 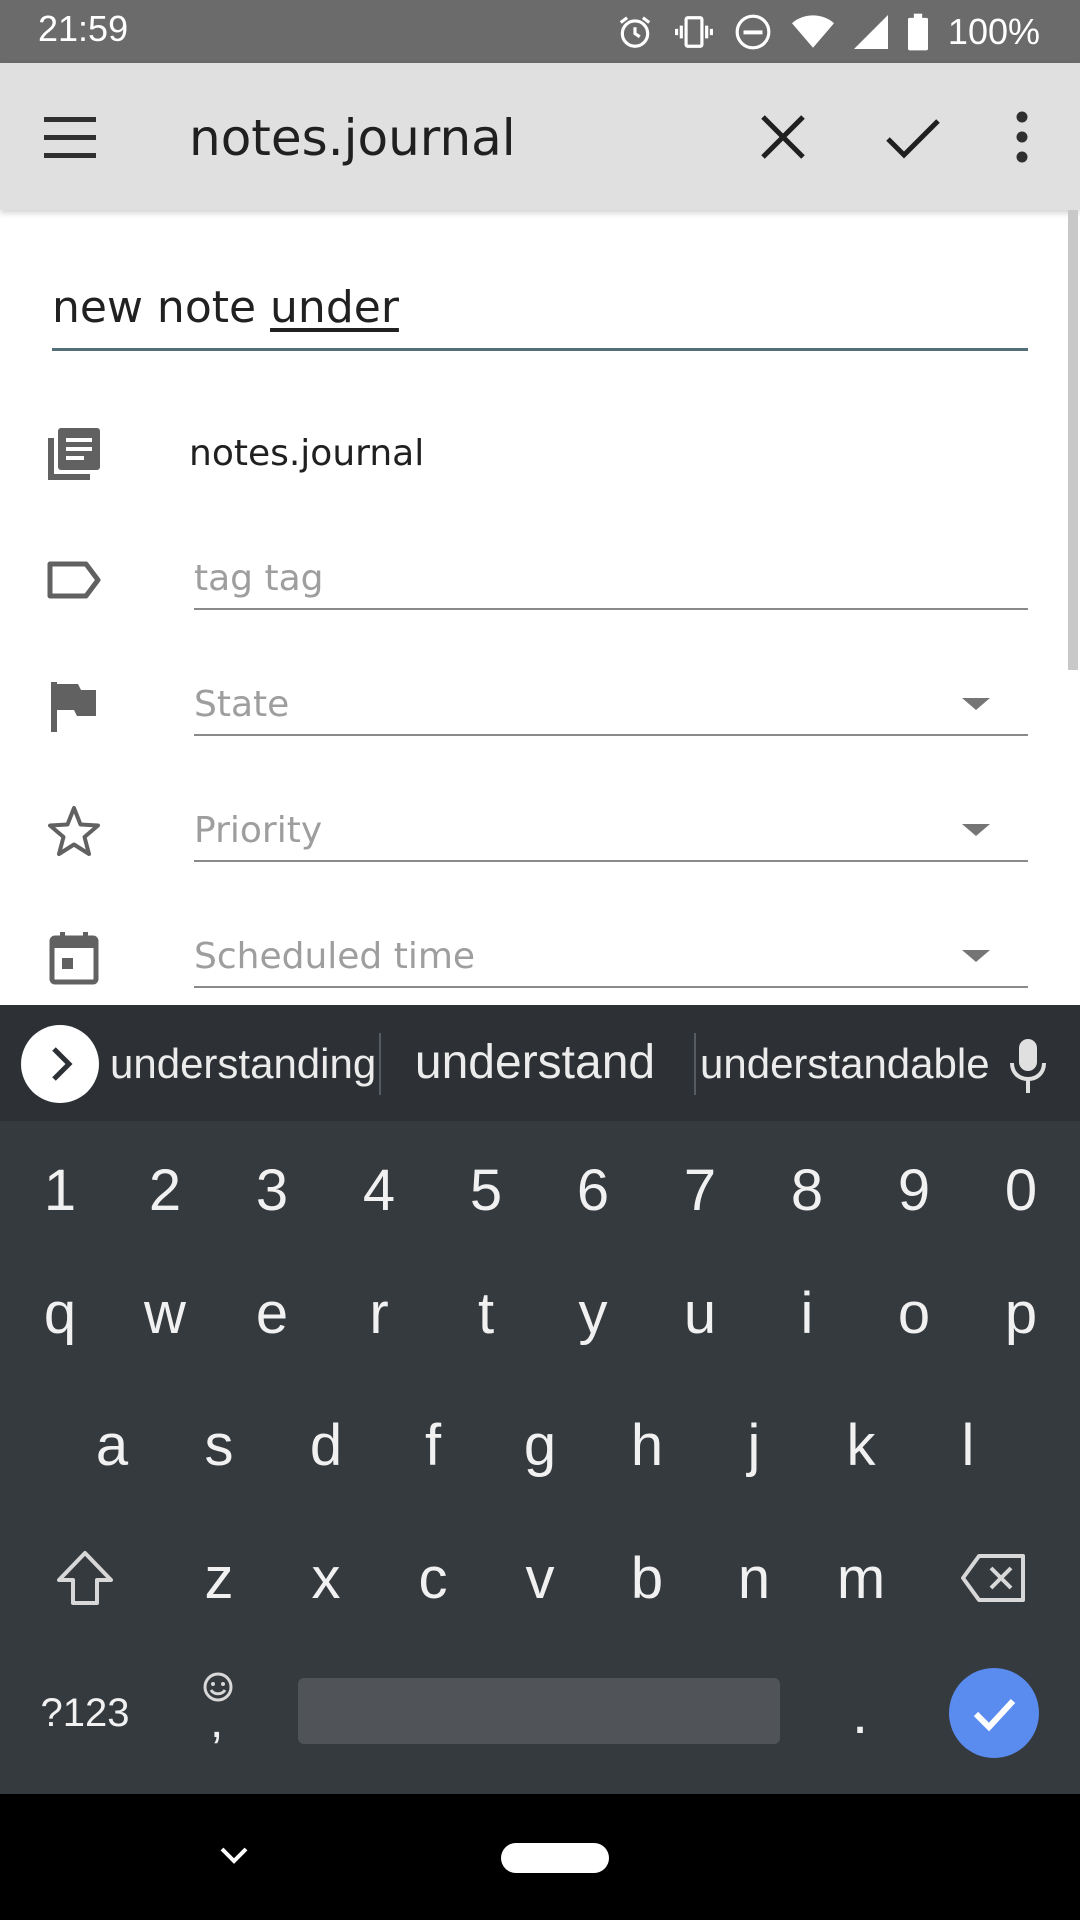 What do you see at coordinates (217, 1721) in the screenshot?
I see `comma-label: ,` at bounding box center [217, 1721].